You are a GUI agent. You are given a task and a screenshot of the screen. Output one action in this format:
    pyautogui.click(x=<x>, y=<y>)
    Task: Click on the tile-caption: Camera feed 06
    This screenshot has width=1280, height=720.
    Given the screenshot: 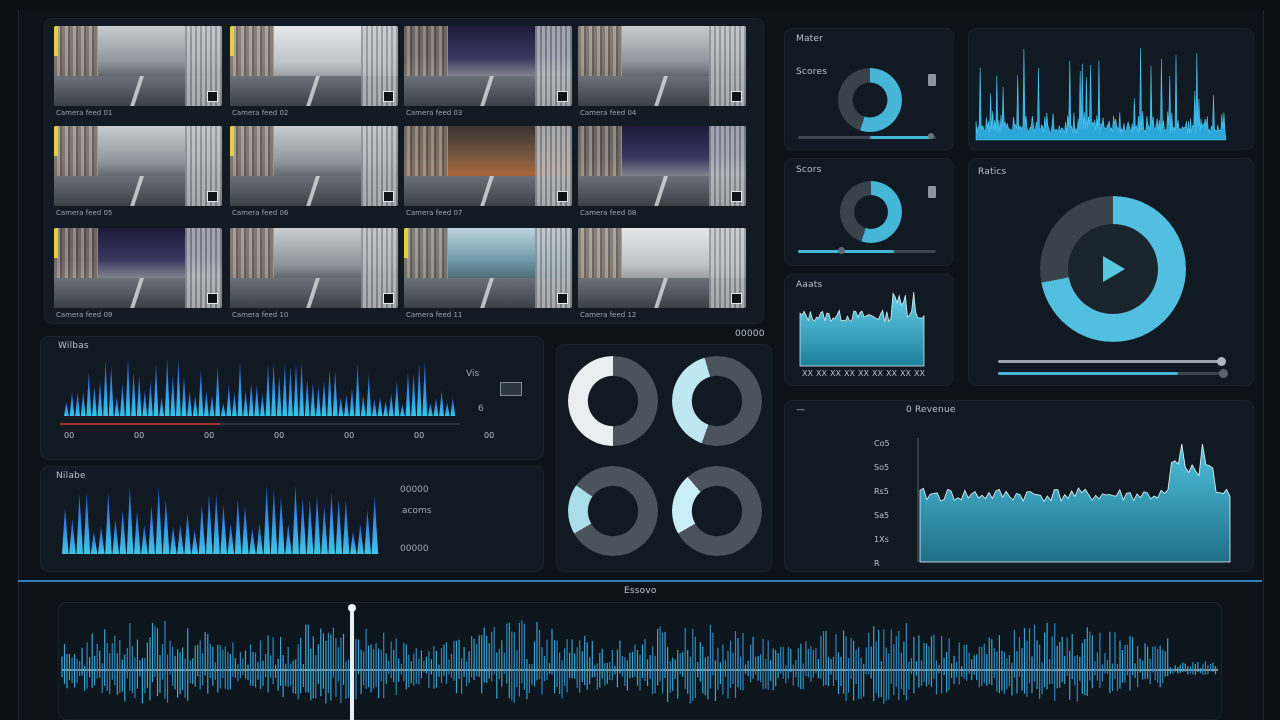 What is the action you would take?
    pyautogui.click(x=260, y=213)
    